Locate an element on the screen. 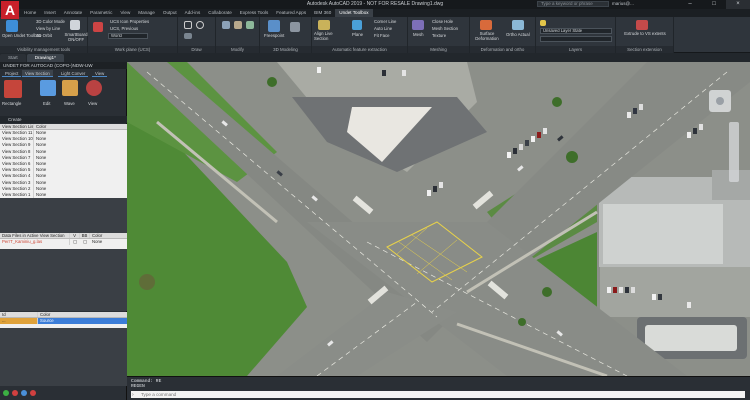 The height and width of the screenshot is (400, 750). file-color: None is located at coordinates (108, 242).